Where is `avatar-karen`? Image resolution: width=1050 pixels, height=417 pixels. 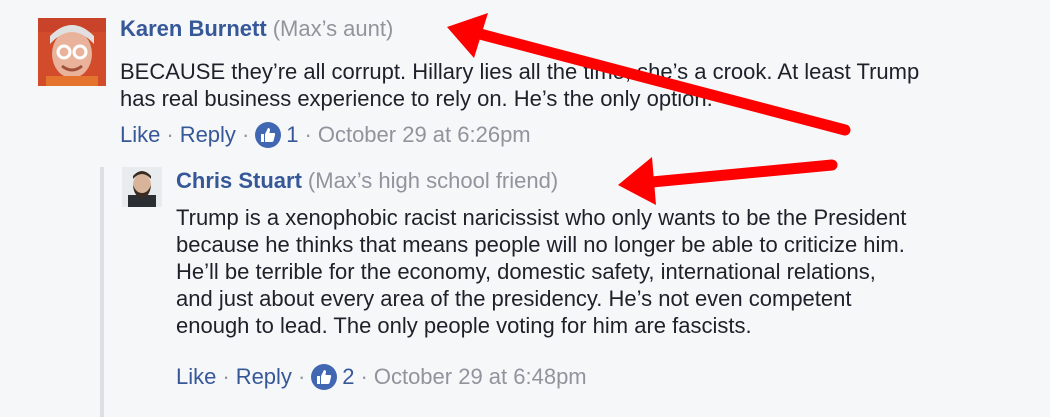 avatar-karen is located at coordinates (72, 52).